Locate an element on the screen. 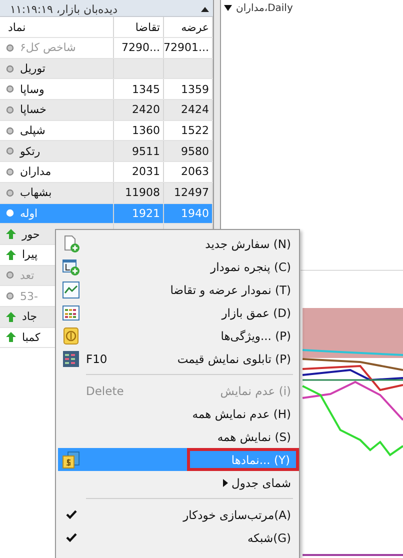 This screenshot has width=403, height=558. menu-label: ویژگی‌ها... (P) is located at coordinates (255, 335).